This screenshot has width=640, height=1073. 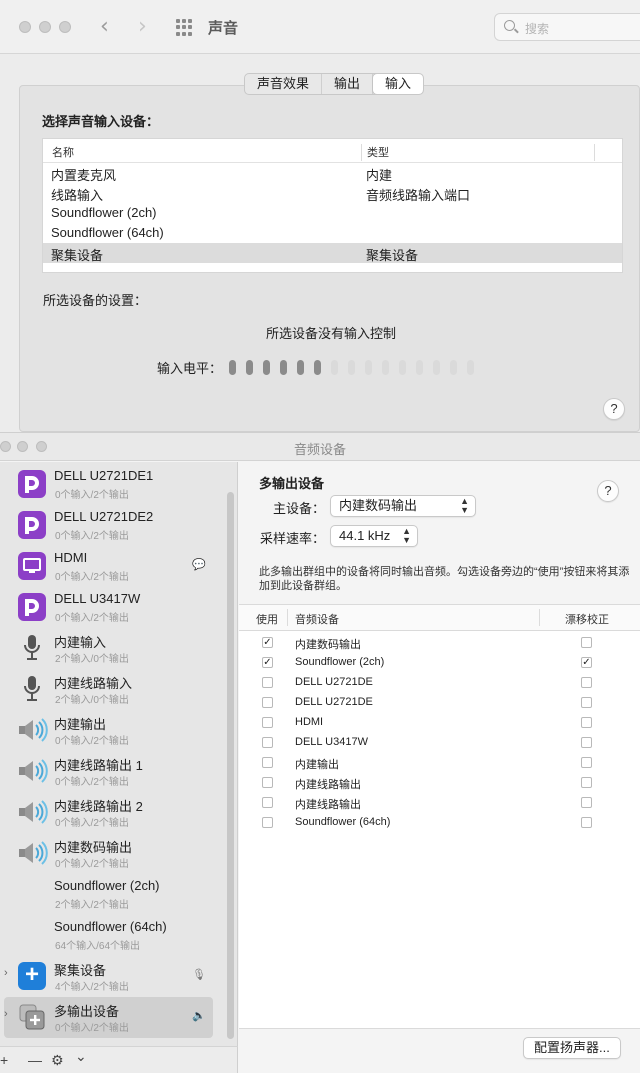 I want to click on minimize-window-button, so click(x=45, y=27).